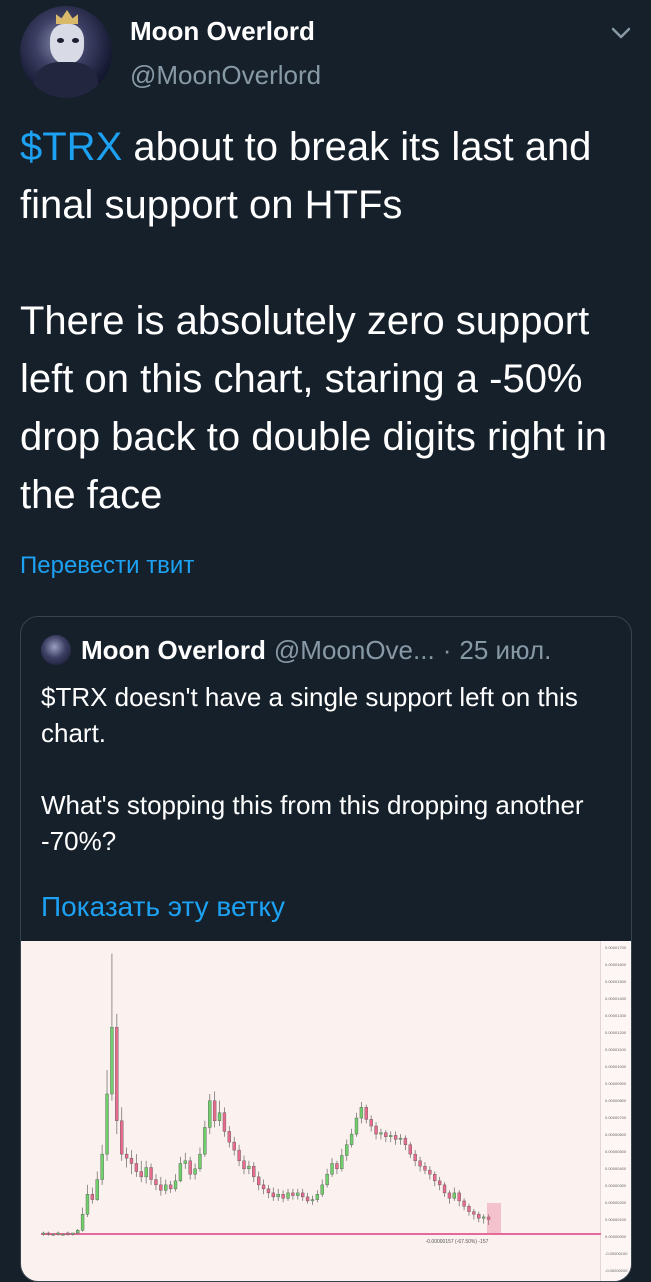  Describe the element at coordinates (616, 1168) in the screenshot. I see `y-tick-label: 0.00000400` at that location.